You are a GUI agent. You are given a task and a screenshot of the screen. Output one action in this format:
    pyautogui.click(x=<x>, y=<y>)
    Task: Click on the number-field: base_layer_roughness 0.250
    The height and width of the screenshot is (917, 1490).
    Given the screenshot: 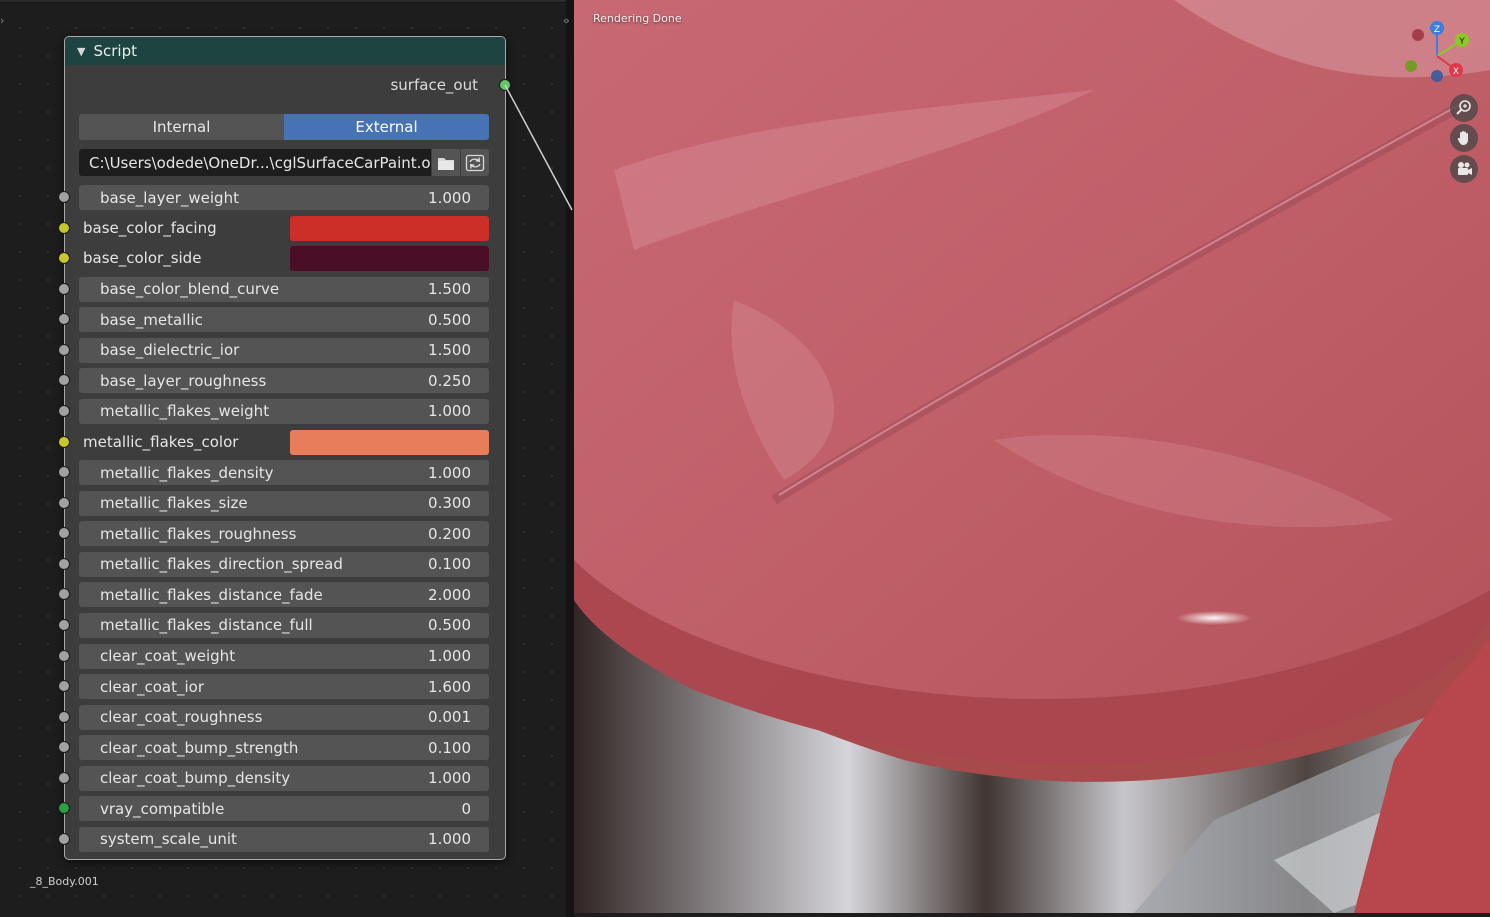 What is the action you would take?
    pyautogui.click(x=284, y=381)
    